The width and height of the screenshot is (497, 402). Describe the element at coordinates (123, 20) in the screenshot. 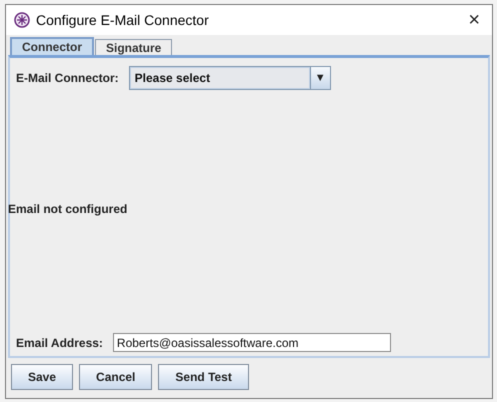

I see `window-title: Configure E-Mail Connector` at that location.